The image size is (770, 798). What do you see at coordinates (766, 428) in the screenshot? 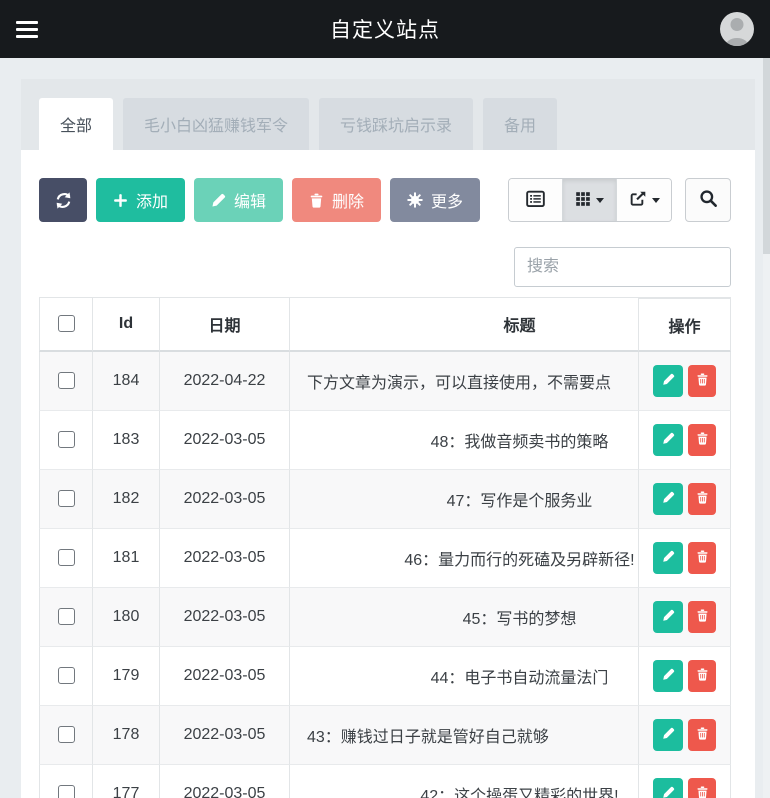
I see `page-scrollbar` at bounding box center [766, 428].